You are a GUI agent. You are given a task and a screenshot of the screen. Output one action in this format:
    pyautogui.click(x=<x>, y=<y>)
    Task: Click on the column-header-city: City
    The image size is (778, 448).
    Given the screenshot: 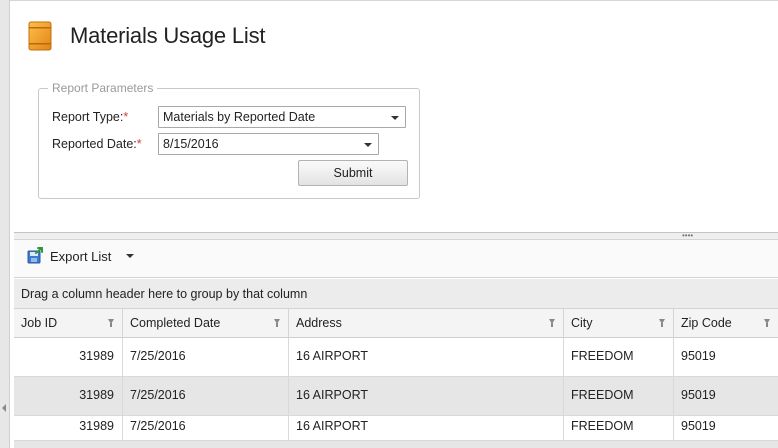 What is the action you would take?
    pyautogui.click(x=619, y=323)
    